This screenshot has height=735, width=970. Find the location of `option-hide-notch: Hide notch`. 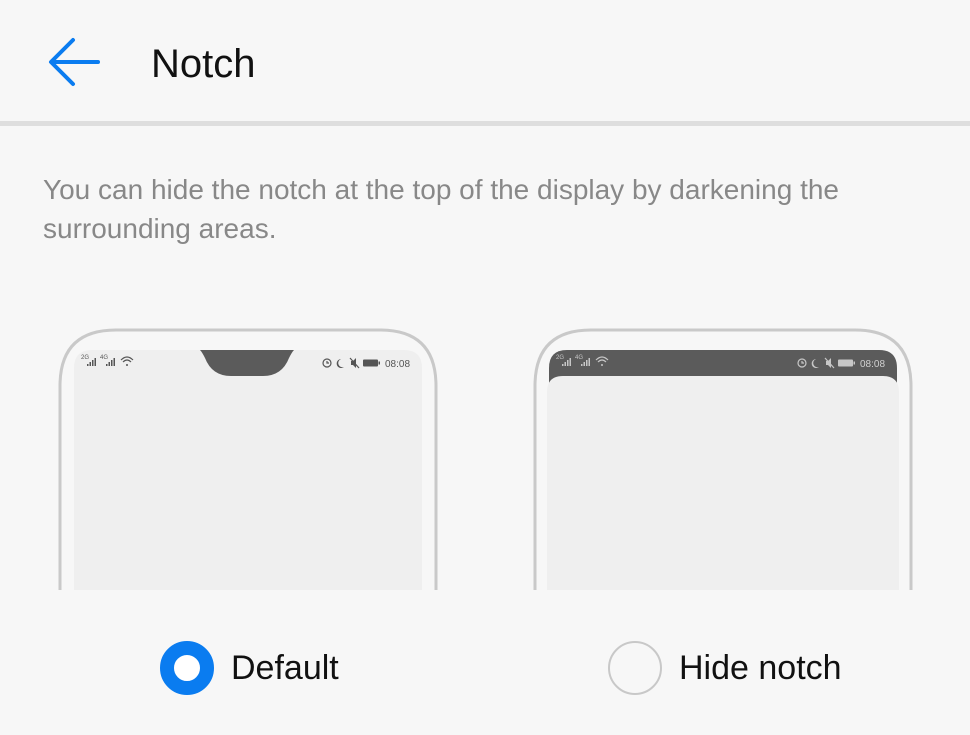

option-hide-notch: Hide notch is located at coordinates (725, 668).